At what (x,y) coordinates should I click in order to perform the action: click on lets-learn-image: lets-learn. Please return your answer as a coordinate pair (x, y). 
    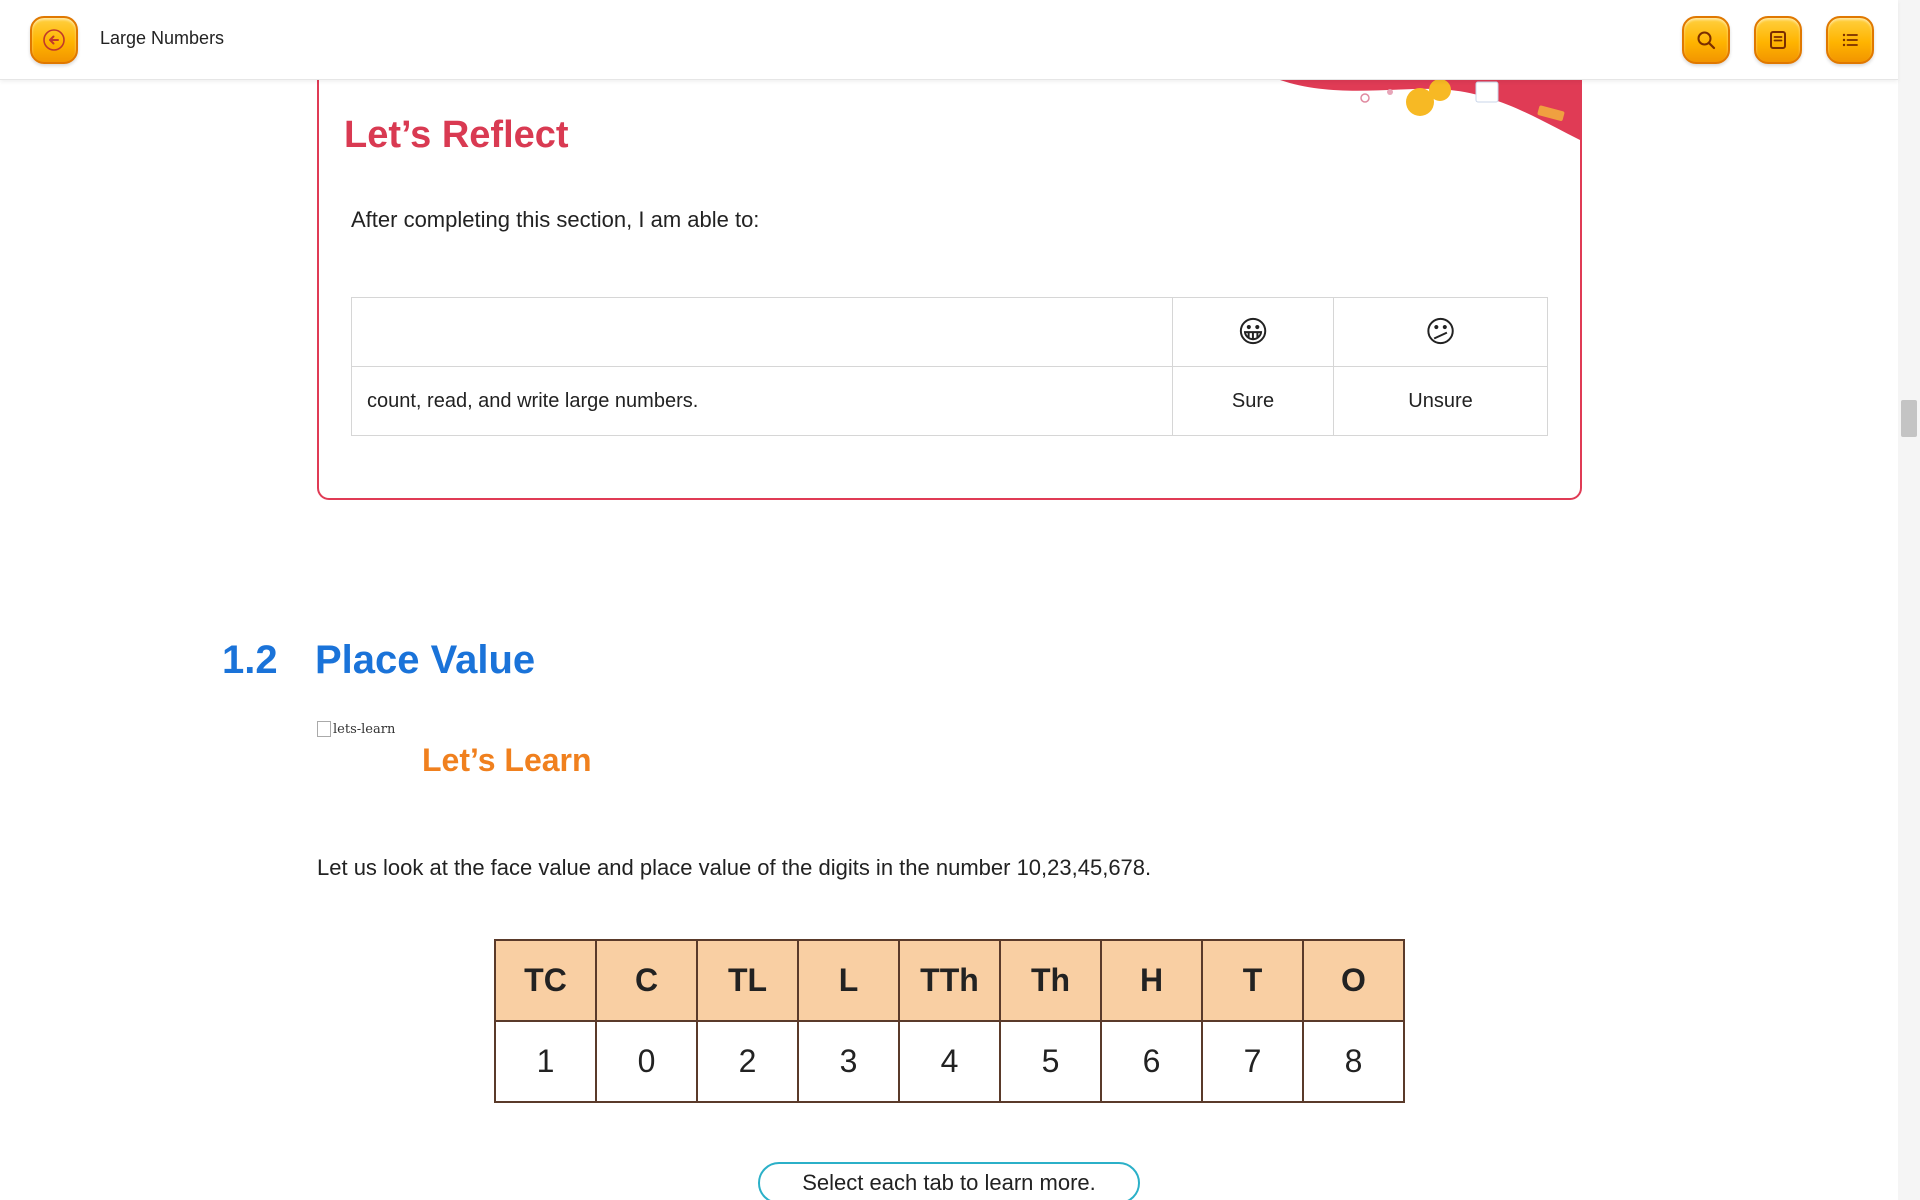
    Looking at the image, I should click on (356, 729).